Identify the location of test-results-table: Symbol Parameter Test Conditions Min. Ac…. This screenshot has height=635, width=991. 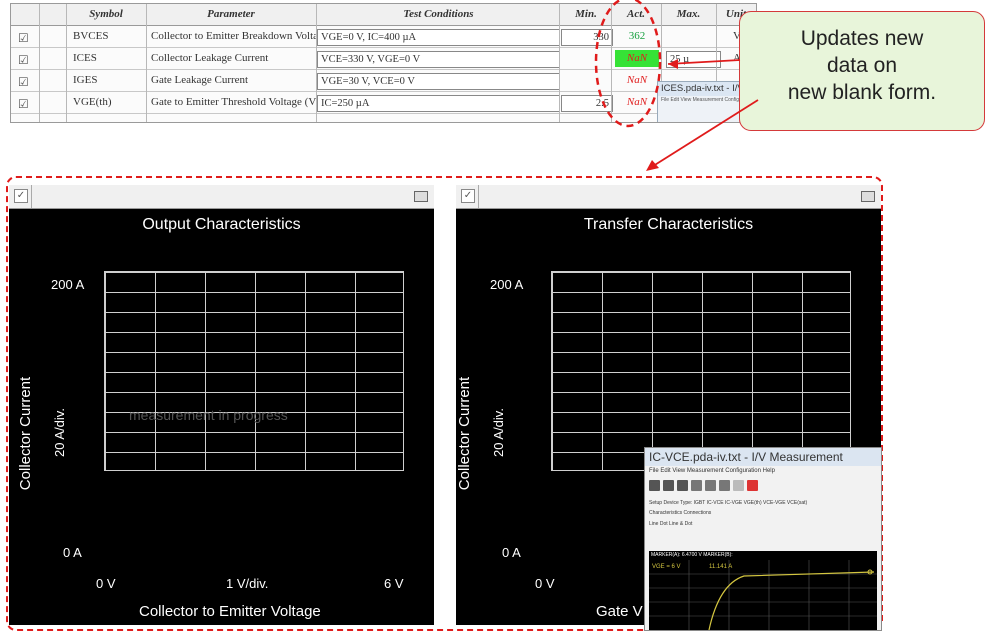
(383, 63).